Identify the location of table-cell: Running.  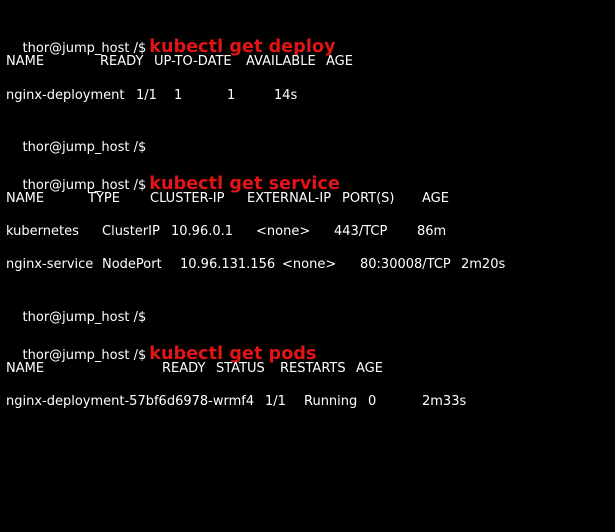
(331, 401).